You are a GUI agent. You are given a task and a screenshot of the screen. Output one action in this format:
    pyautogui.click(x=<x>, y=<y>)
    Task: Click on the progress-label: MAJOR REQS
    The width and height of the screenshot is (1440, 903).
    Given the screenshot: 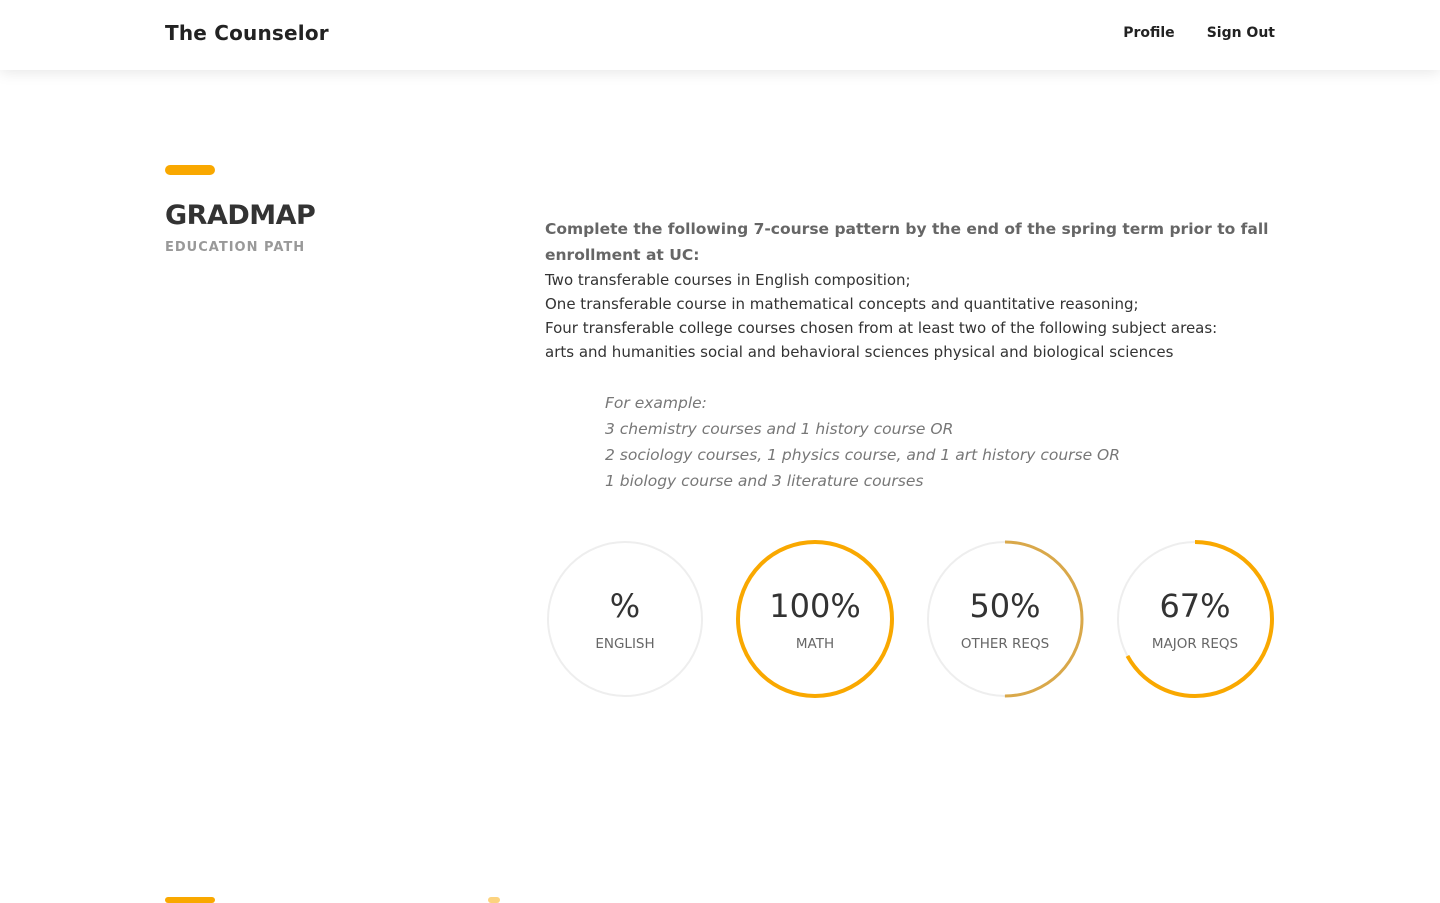 What is the action you would take?
    pyautogui.click(x=1195, y=644)
    